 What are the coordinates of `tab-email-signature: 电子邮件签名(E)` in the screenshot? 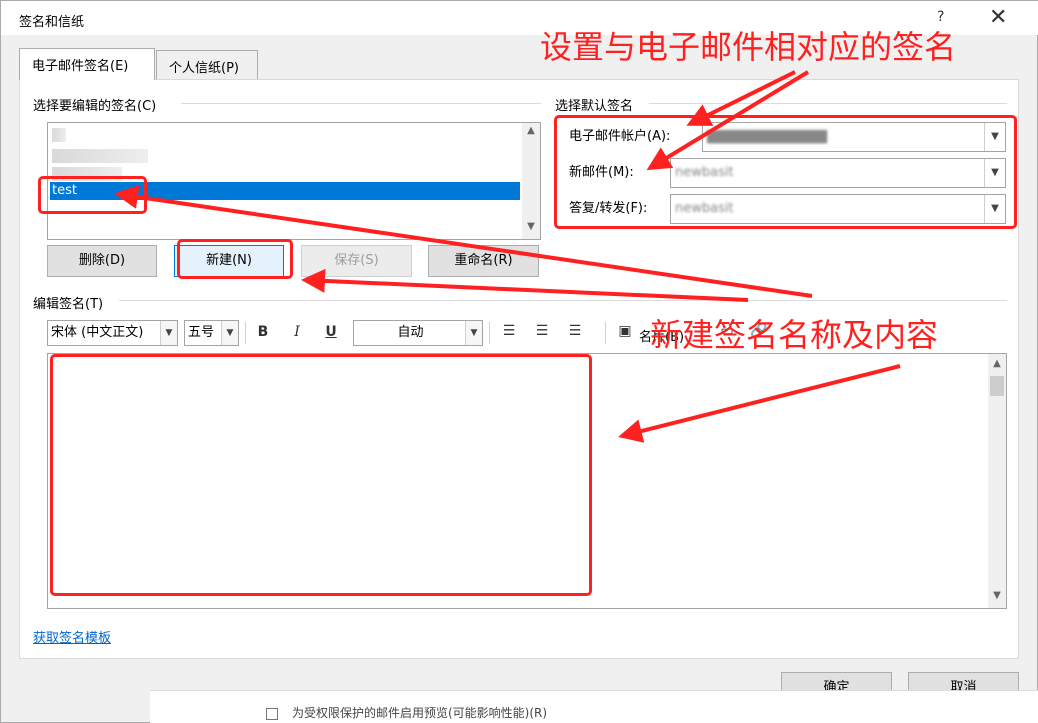 It's located at (87, 64).